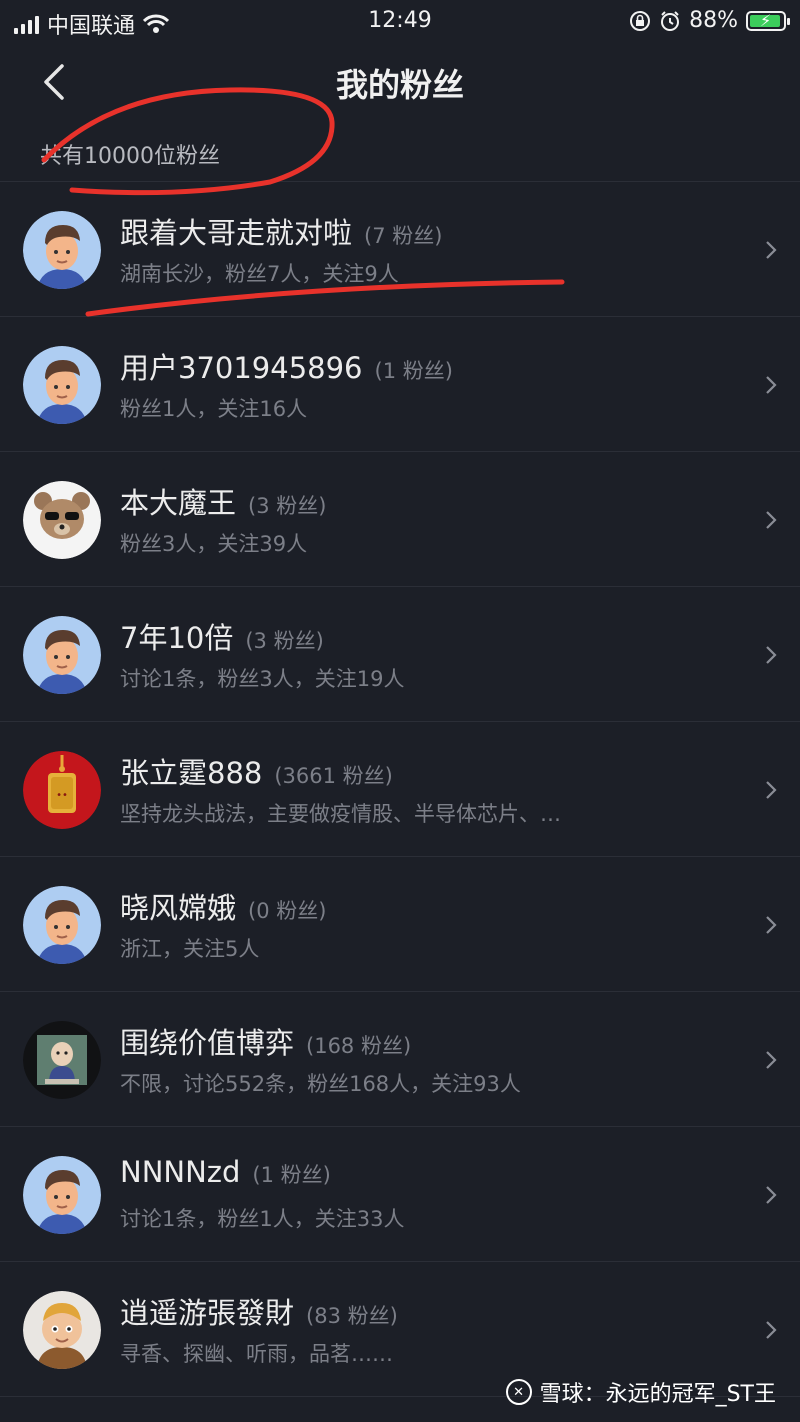 The width and height of the screenshot is (800, 1422). Describe the element at coordinates (287, 911) in the screenshot. I see `fans-count: (0 粉丝)` at that location.